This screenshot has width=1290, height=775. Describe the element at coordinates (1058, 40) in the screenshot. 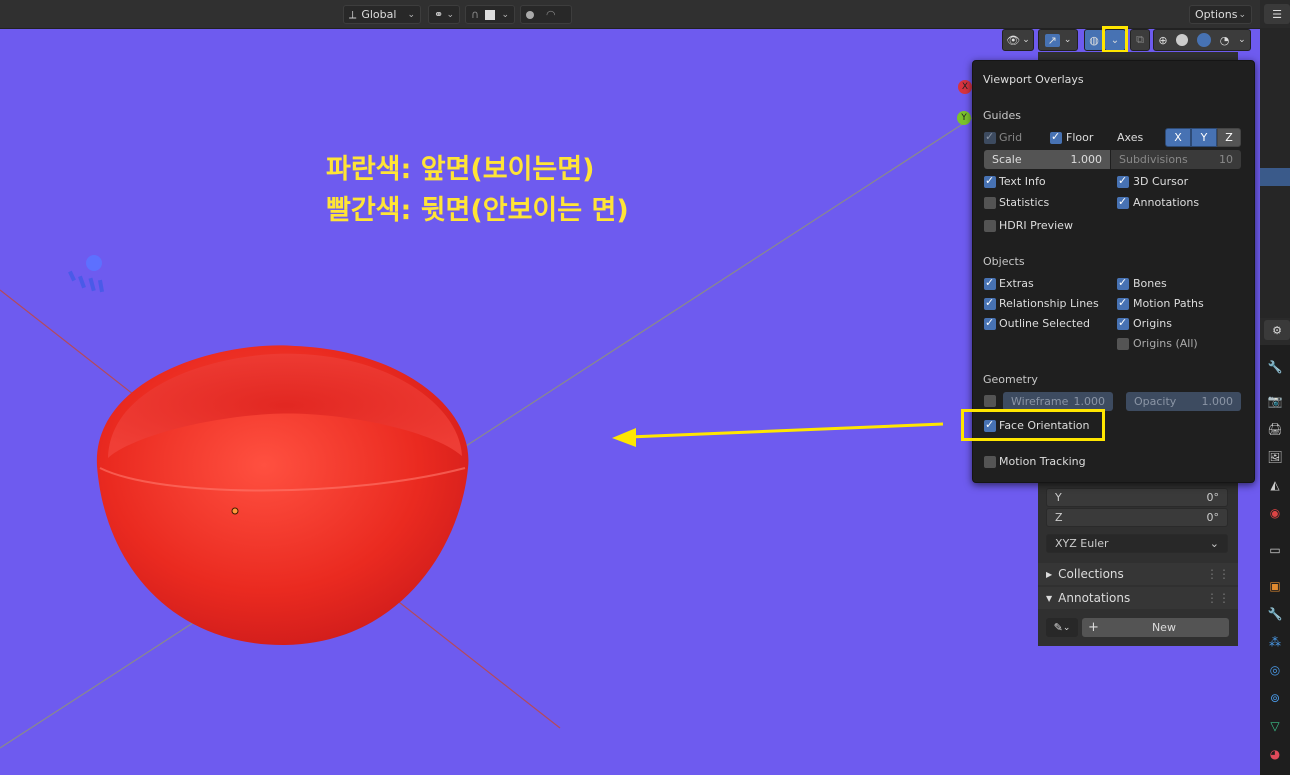

I see `gizmo-toggle: ↗ ⌄` at that location.